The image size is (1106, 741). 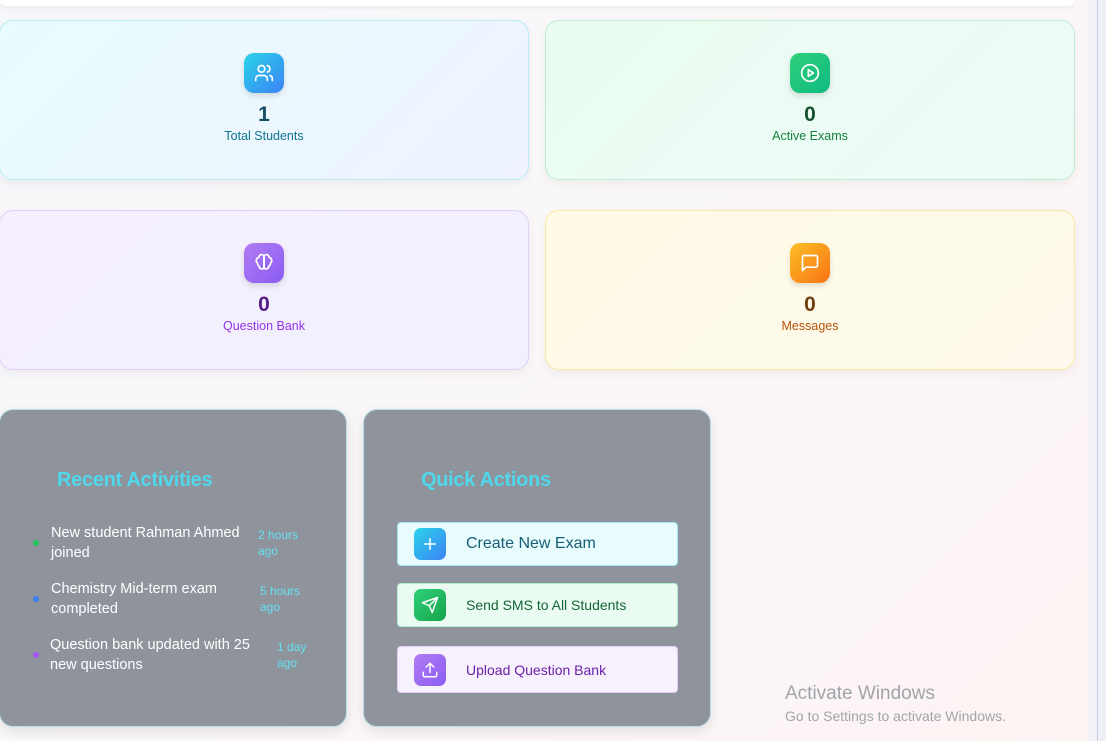 What do you see at coordinates (430, 544) in the screenshot?
I see `plus-icon` at bounding box center [430, 544].